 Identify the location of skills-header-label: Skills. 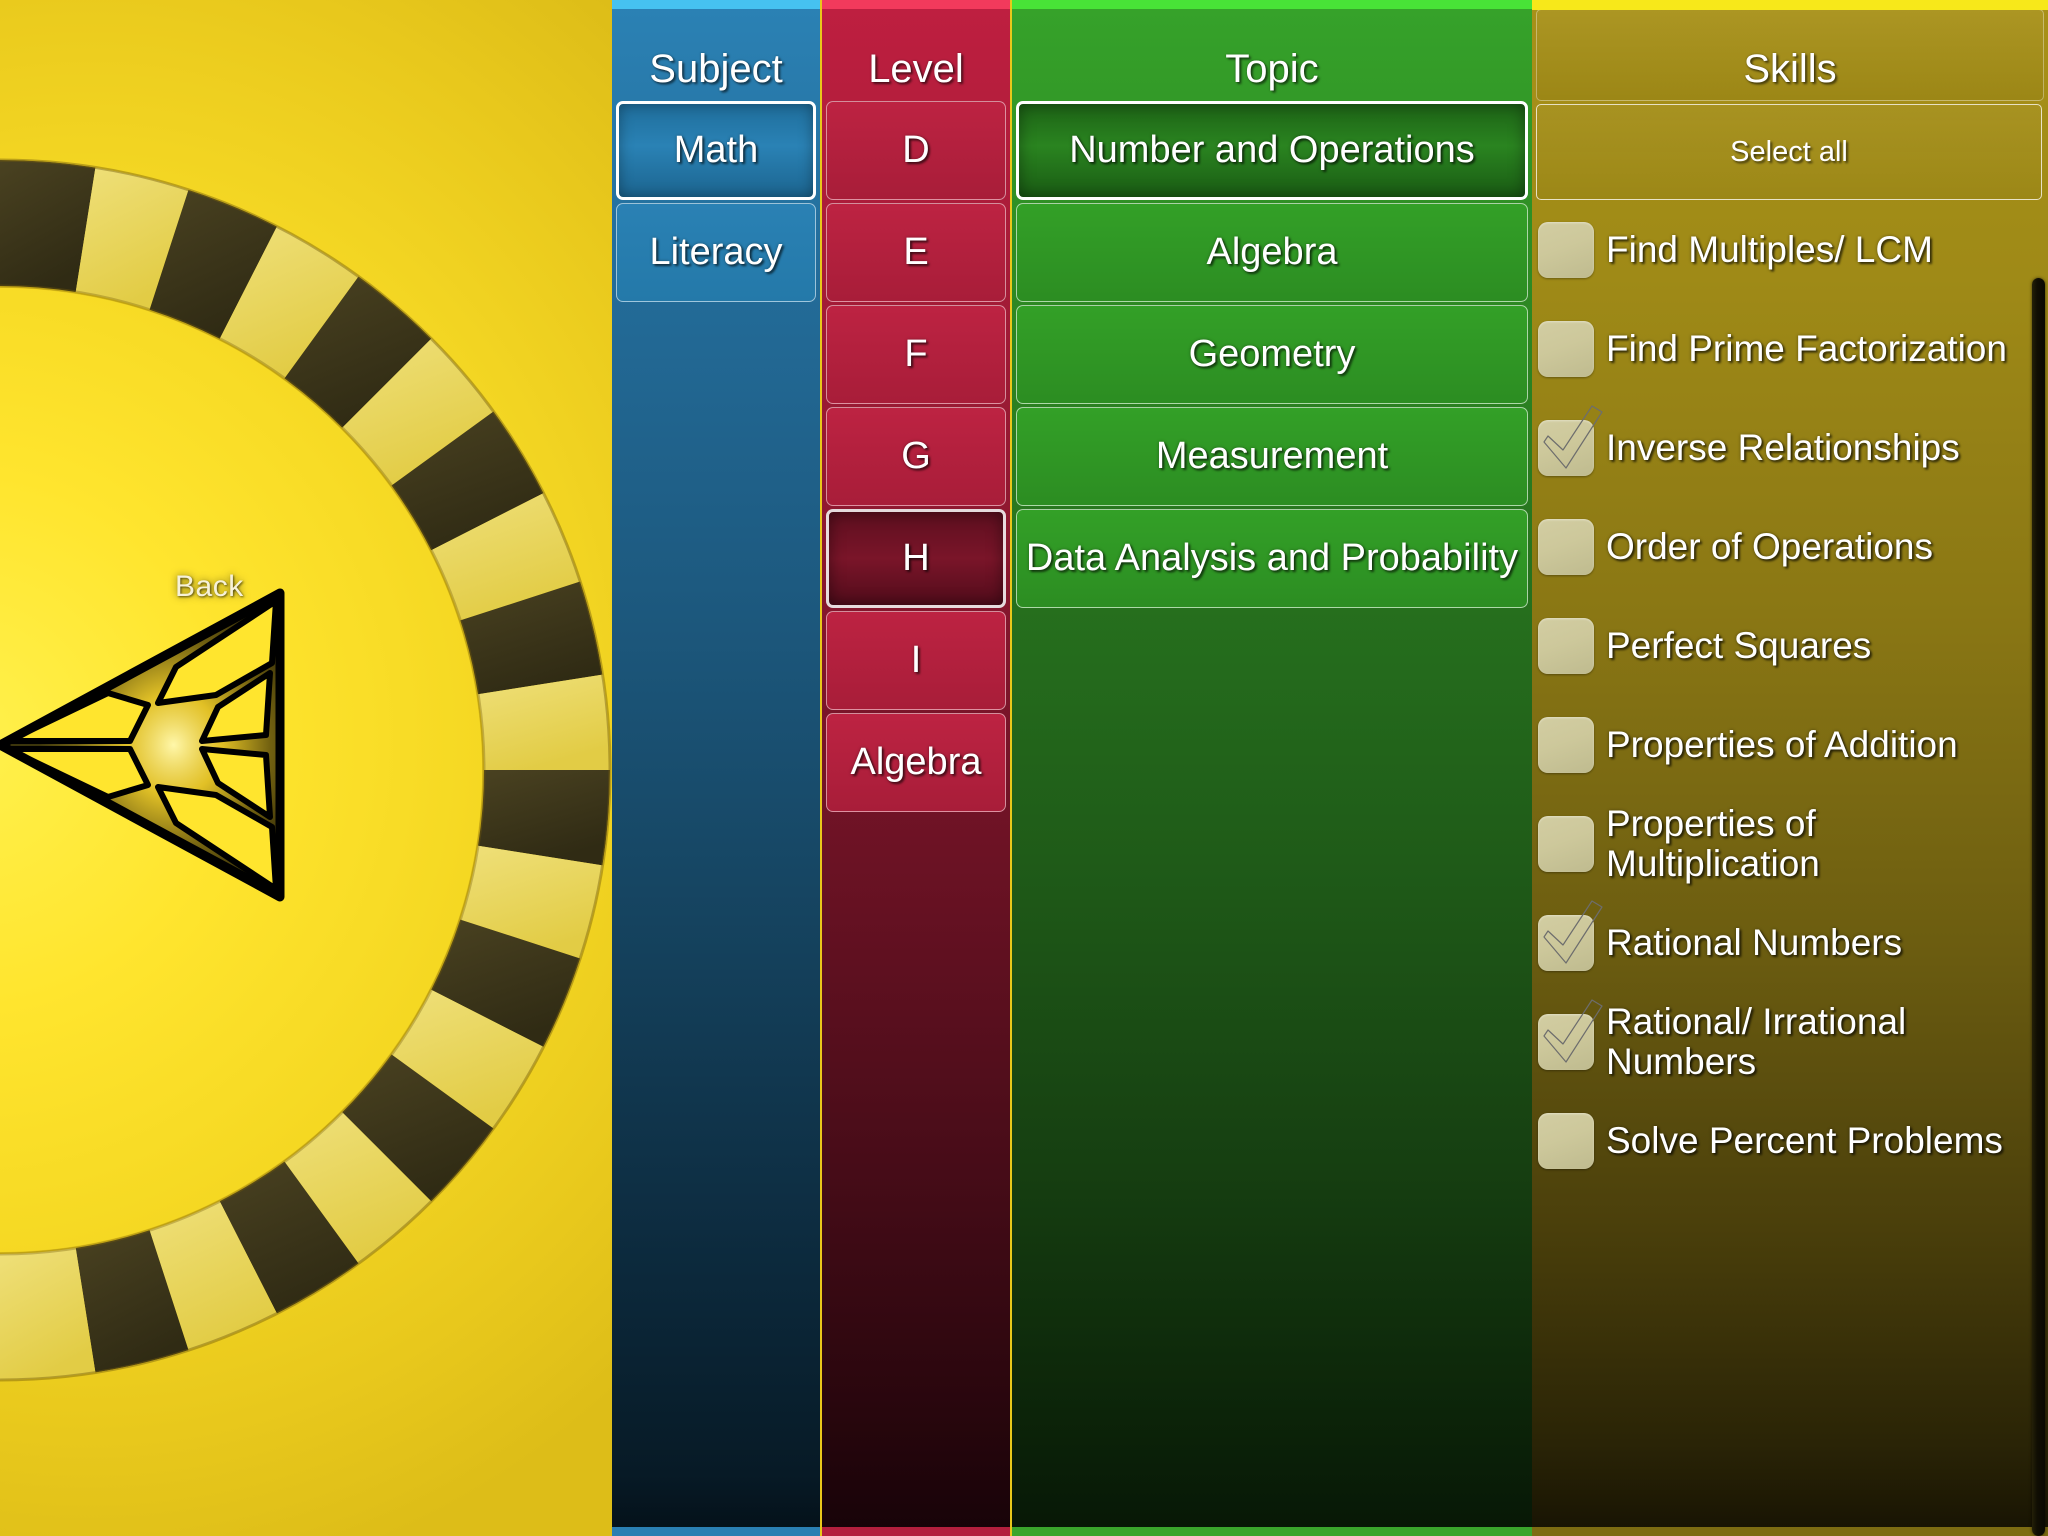
(1790, 69).